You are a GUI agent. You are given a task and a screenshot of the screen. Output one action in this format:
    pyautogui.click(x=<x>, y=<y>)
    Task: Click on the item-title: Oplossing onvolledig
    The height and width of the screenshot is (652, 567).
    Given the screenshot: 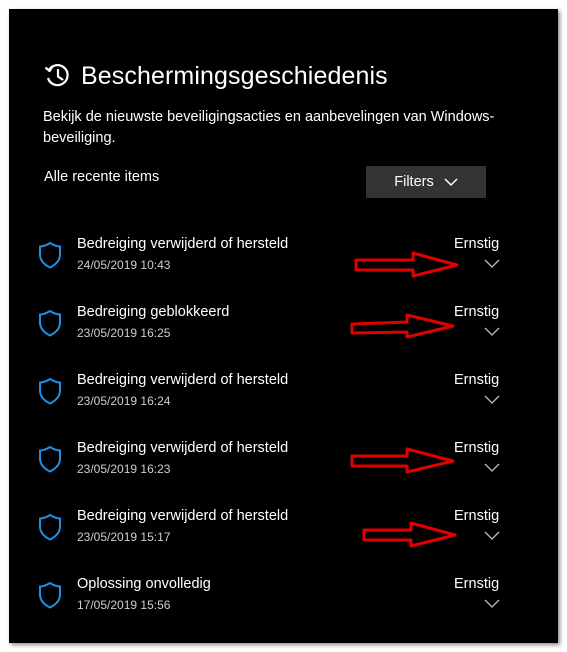 What is the action you would take?
    pyautogui.click(x=144, y=584)
    